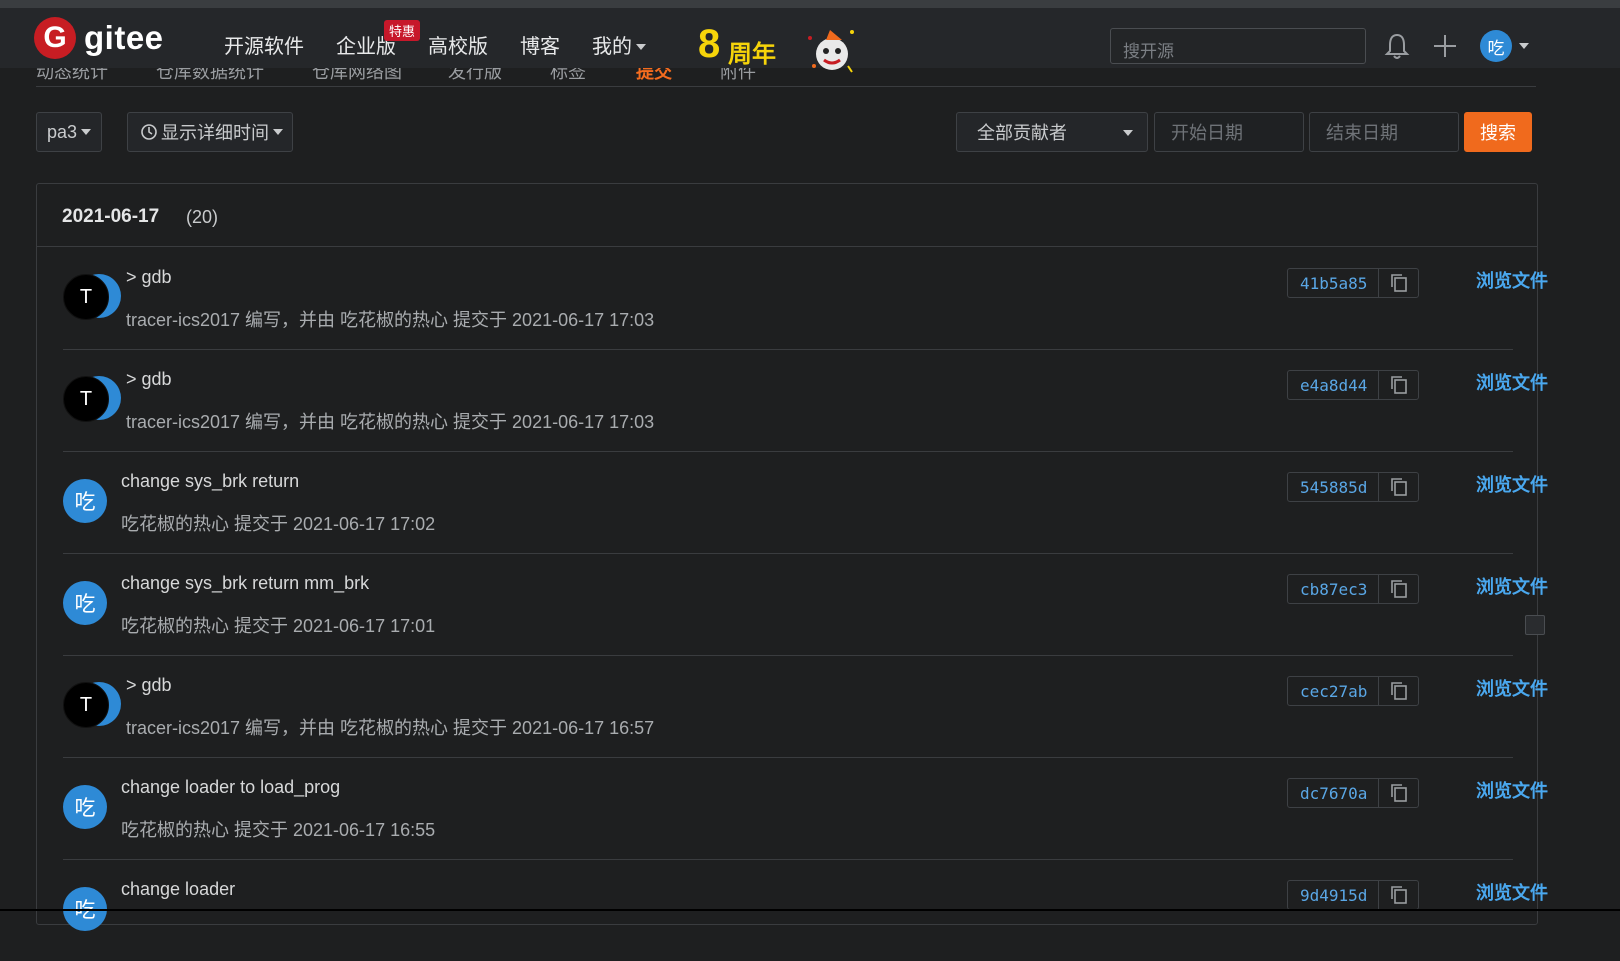 This screenshot has width=1620, height=961. What do you see at coordinates (230, 787) in the screenshot?
I see `commit-message: change loader to load_prog` at bounding box center [230, 787].